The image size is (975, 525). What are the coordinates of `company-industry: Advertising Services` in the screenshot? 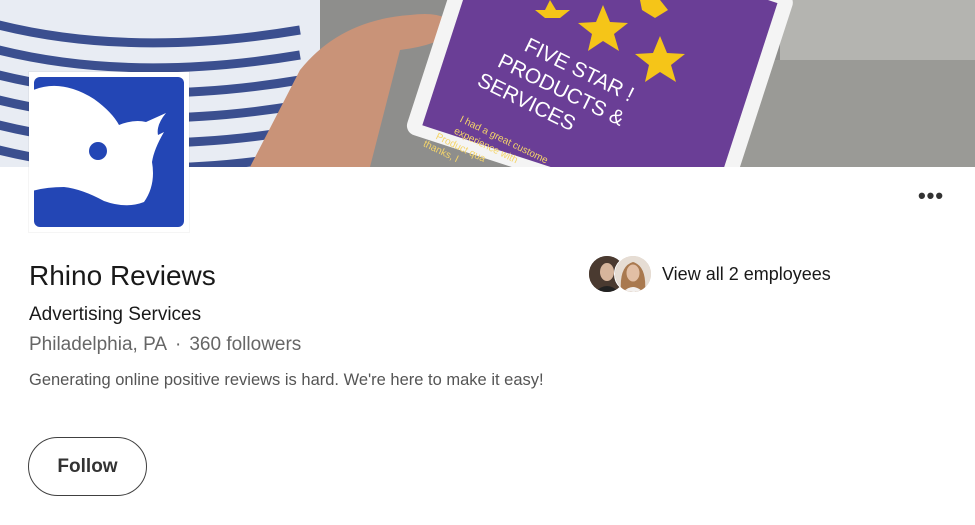 It's located at (115, 314).